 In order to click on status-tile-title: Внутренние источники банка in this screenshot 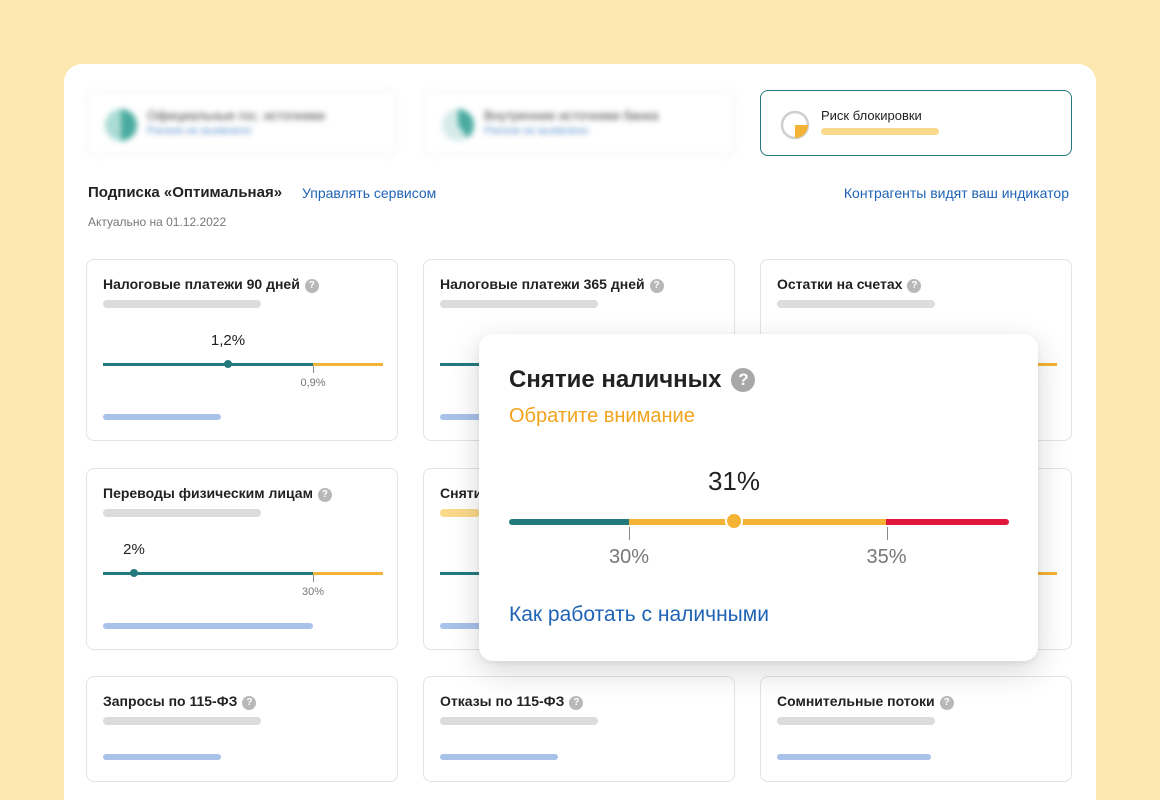, I will do `click(571, 115)`.